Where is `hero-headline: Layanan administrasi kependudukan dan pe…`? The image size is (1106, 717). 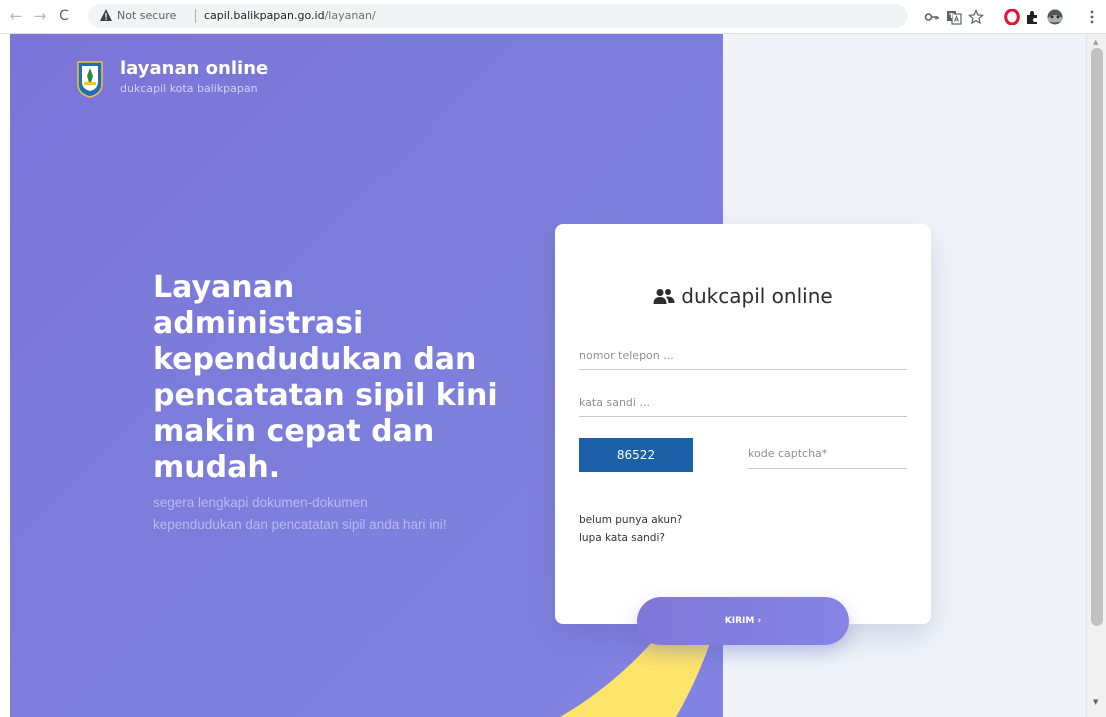 hero-headline: Layanan administrasi kependudukan dan pe… is located at coordinates (325, 377).